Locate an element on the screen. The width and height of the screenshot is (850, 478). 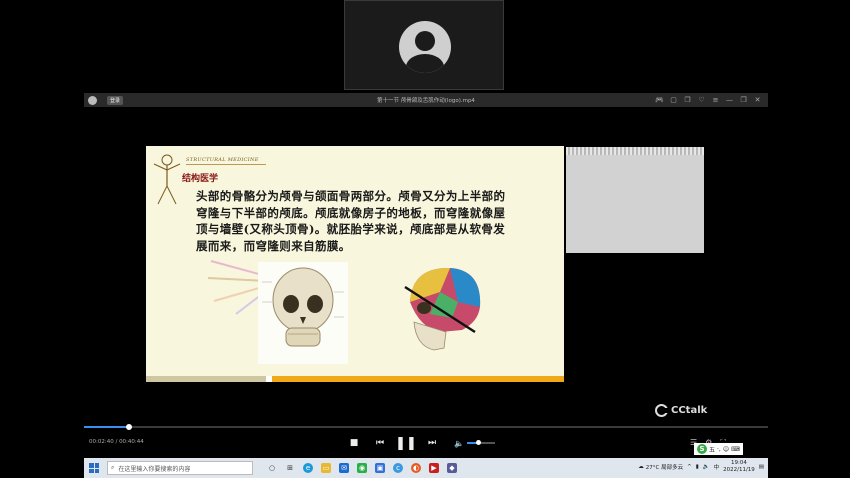
skull-front-illustration is located at coordinates (303, 313).